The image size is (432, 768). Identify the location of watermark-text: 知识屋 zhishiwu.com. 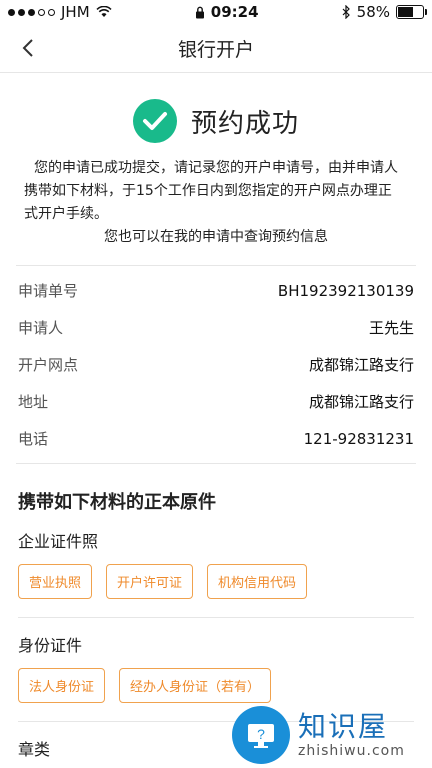
(351, 735).